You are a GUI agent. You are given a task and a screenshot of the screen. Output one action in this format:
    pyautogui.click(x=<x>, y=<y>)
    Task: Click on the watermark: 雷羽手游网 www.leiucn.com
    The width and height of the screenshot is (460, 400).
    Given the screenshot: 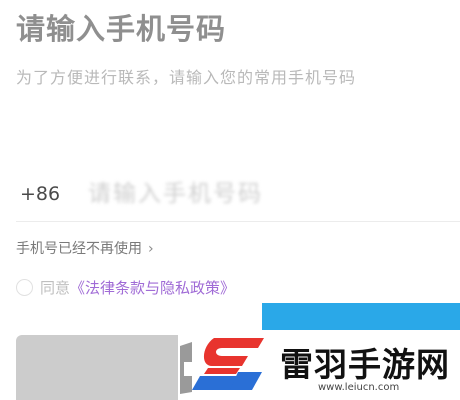 What is the action you would take?
    pyautogui.click(x=319, y=365)
    